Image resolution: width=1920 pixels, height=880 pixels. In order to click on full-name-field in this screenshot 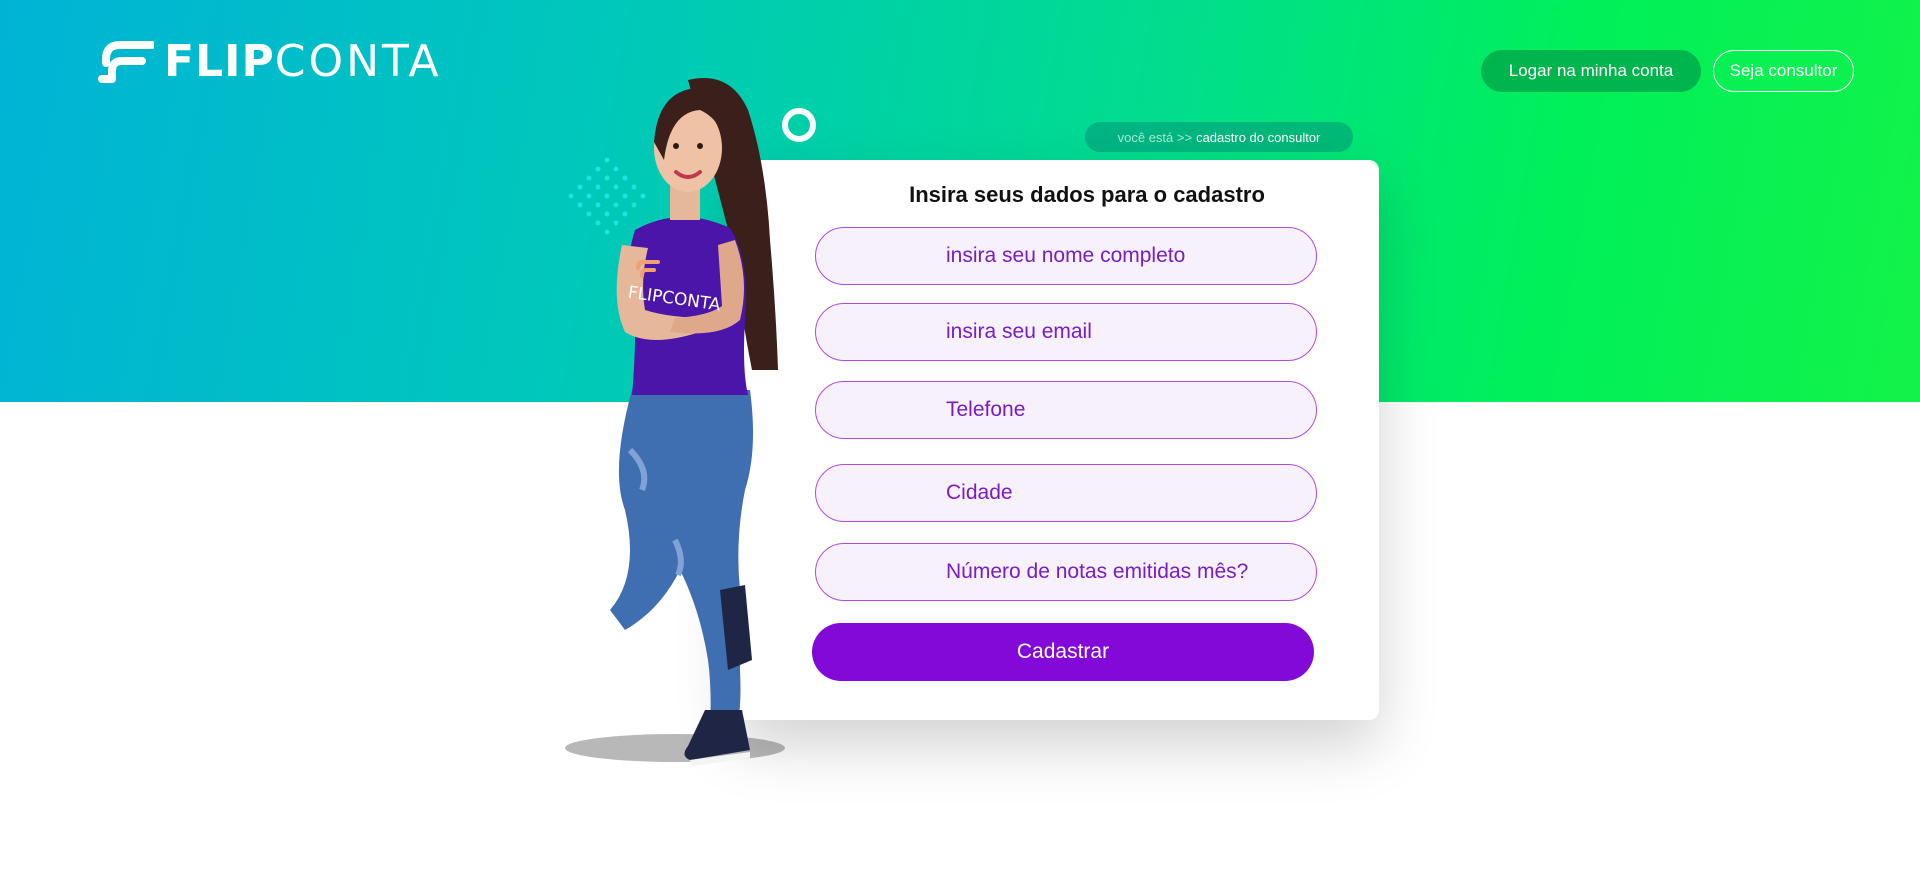, I will do `click(1066, 256)`.